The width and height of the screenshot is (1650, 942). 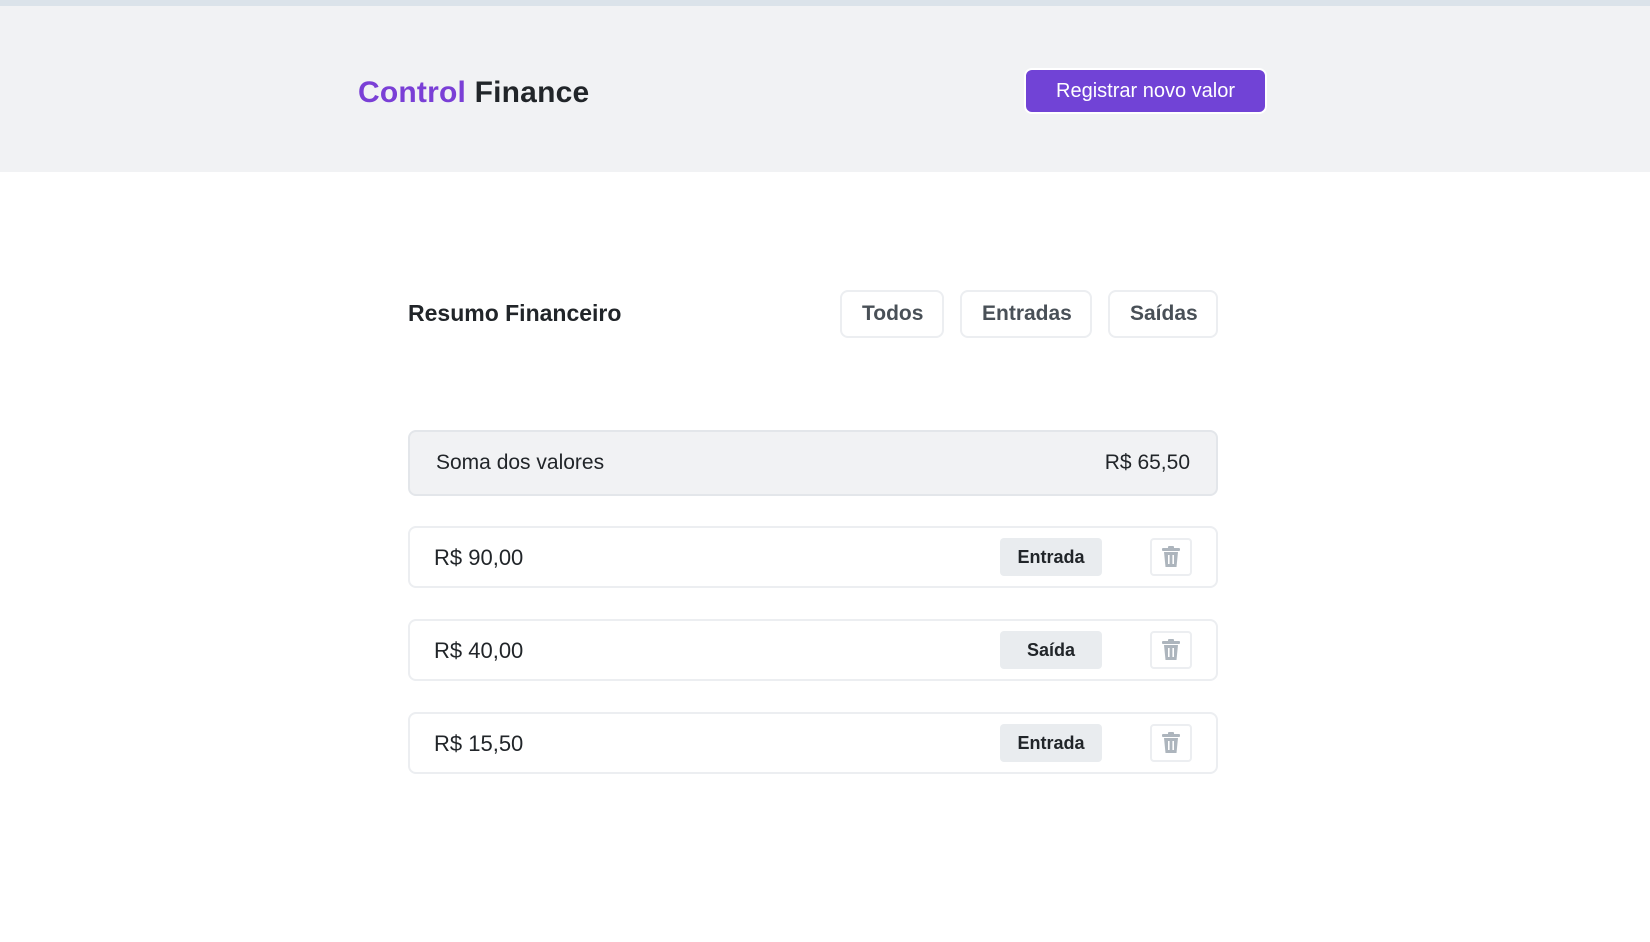 I want to click on entry-value: R$ 90,00, so click(x=479, y=557).